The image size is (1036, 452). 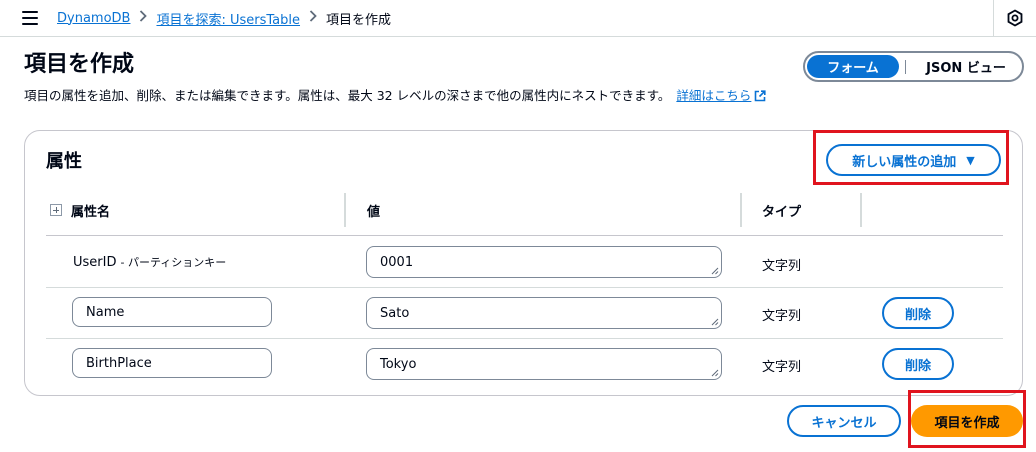 What do you see at coordinates (844, 421) in the screenshot?
I see `cancel-button: キャンセル` at bounding box center [844, 421].